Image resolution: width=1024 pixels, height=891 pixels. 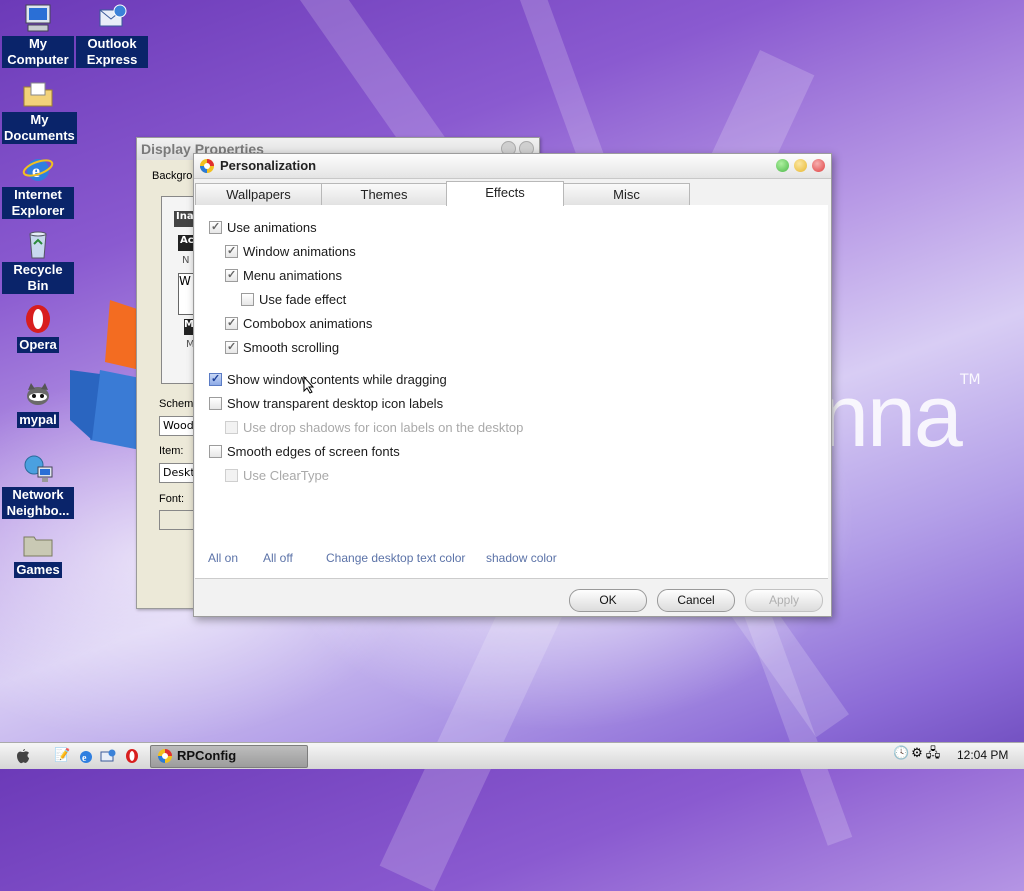 I want to click on desktop-icon-my-documents: My Documents, so click(x=39, y=111).